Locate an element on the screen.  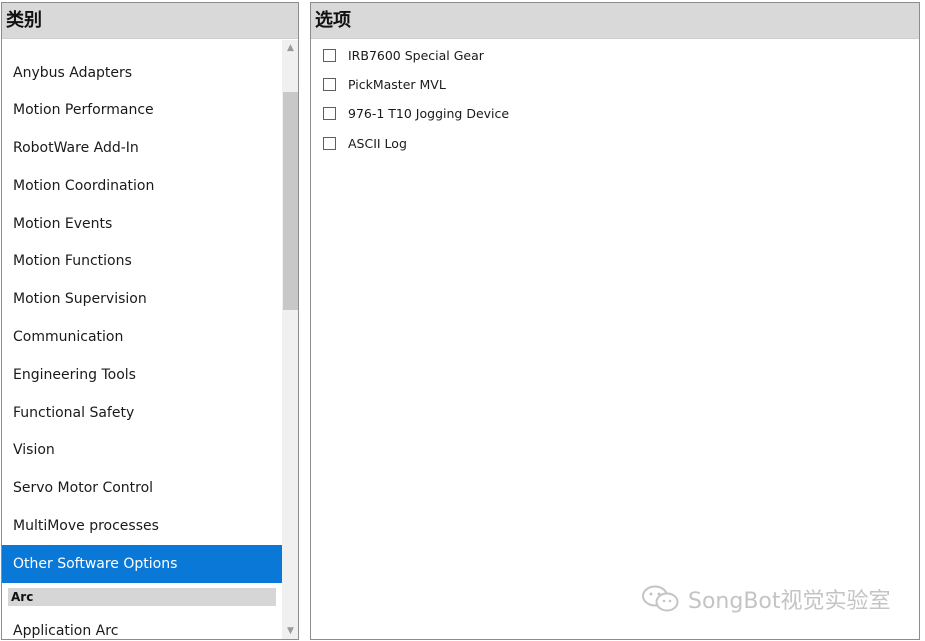
category-item-motion-performance: Motion Performance is located at coordinates (142, 110).